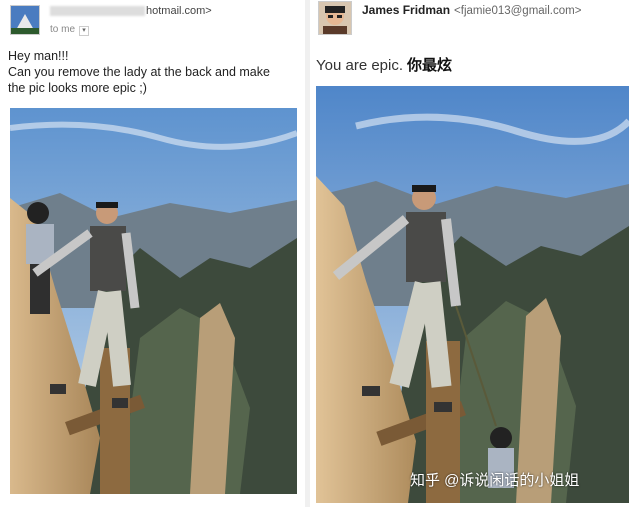  What do you see at coordinates (97, 11) in the screenshot?
I see `redacted-email` at bounding box center [97, 11].